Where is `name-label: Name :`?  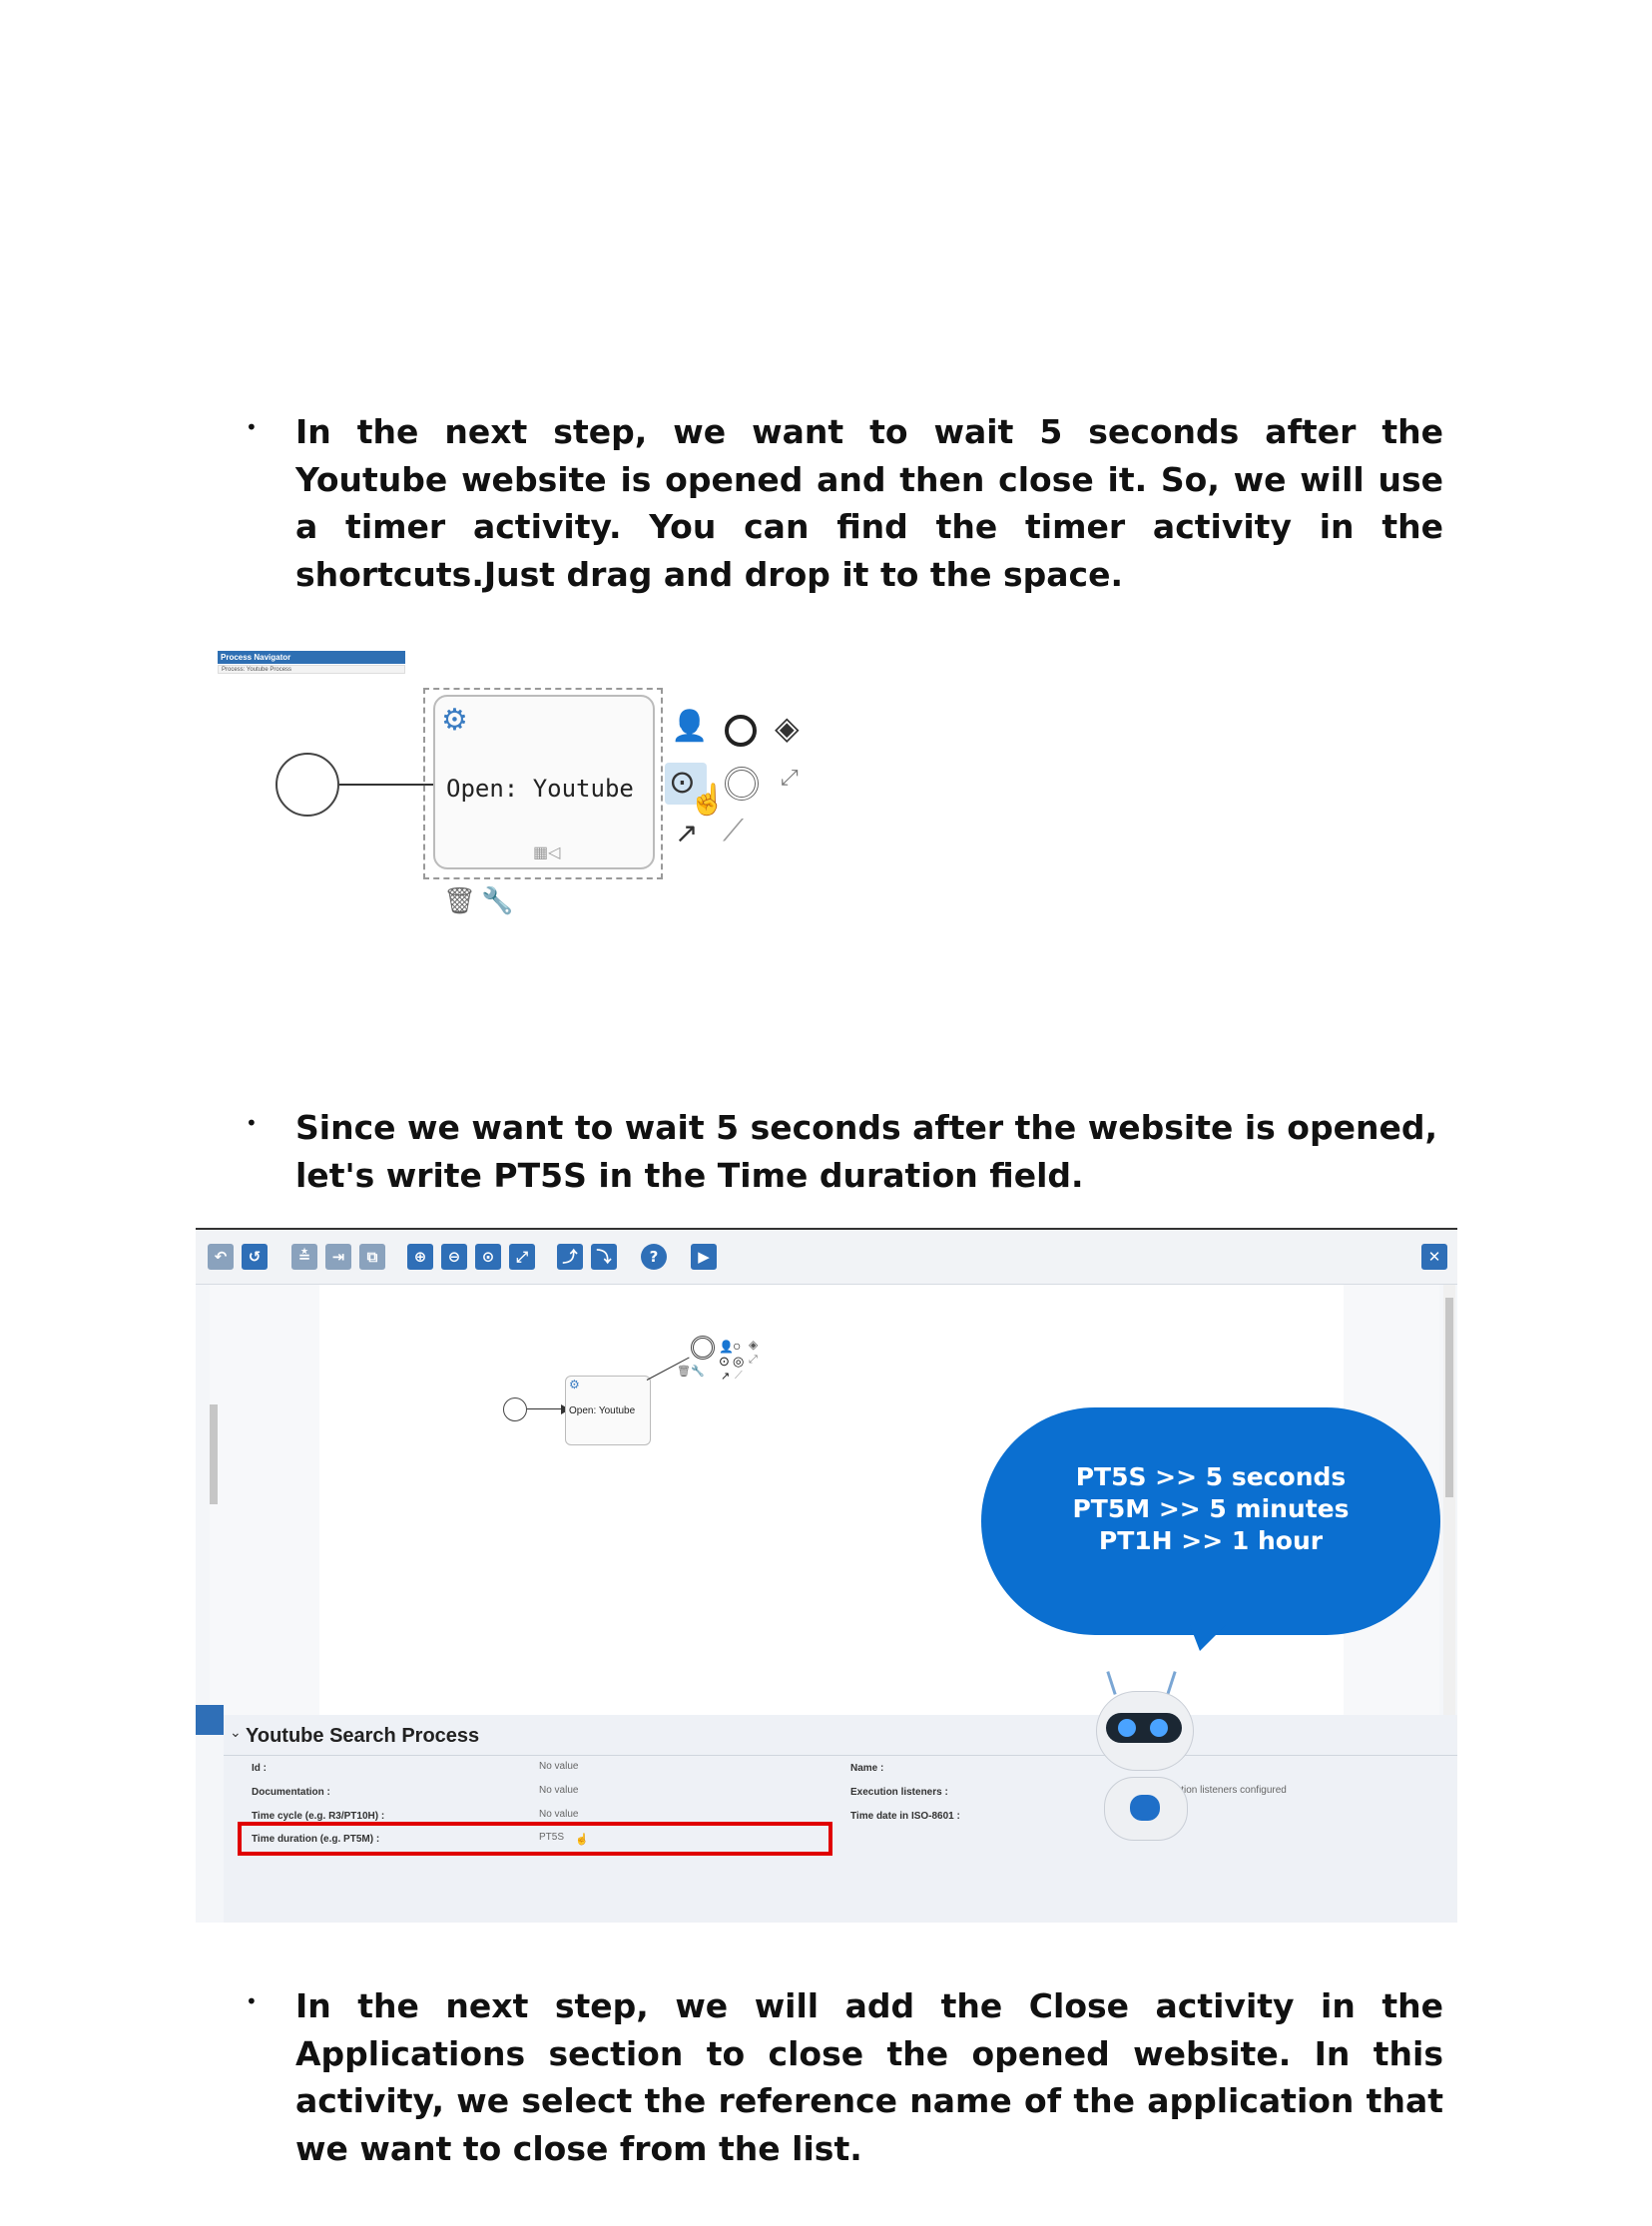
name-label: Name : is located at coordinates (867, 1768).